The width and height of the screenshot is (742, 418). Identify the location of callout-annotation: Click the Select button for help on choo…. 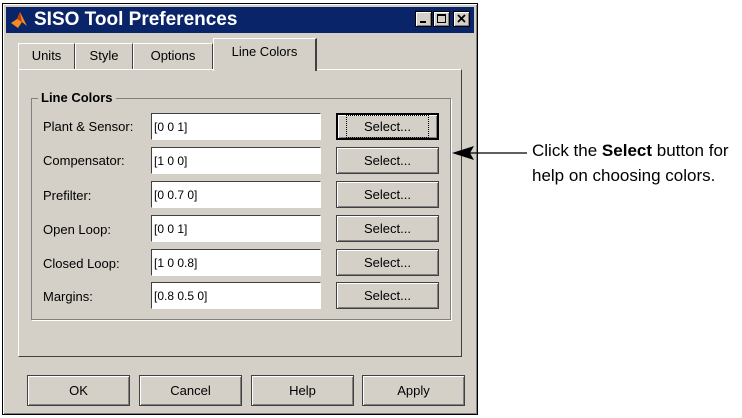
(630, 163).